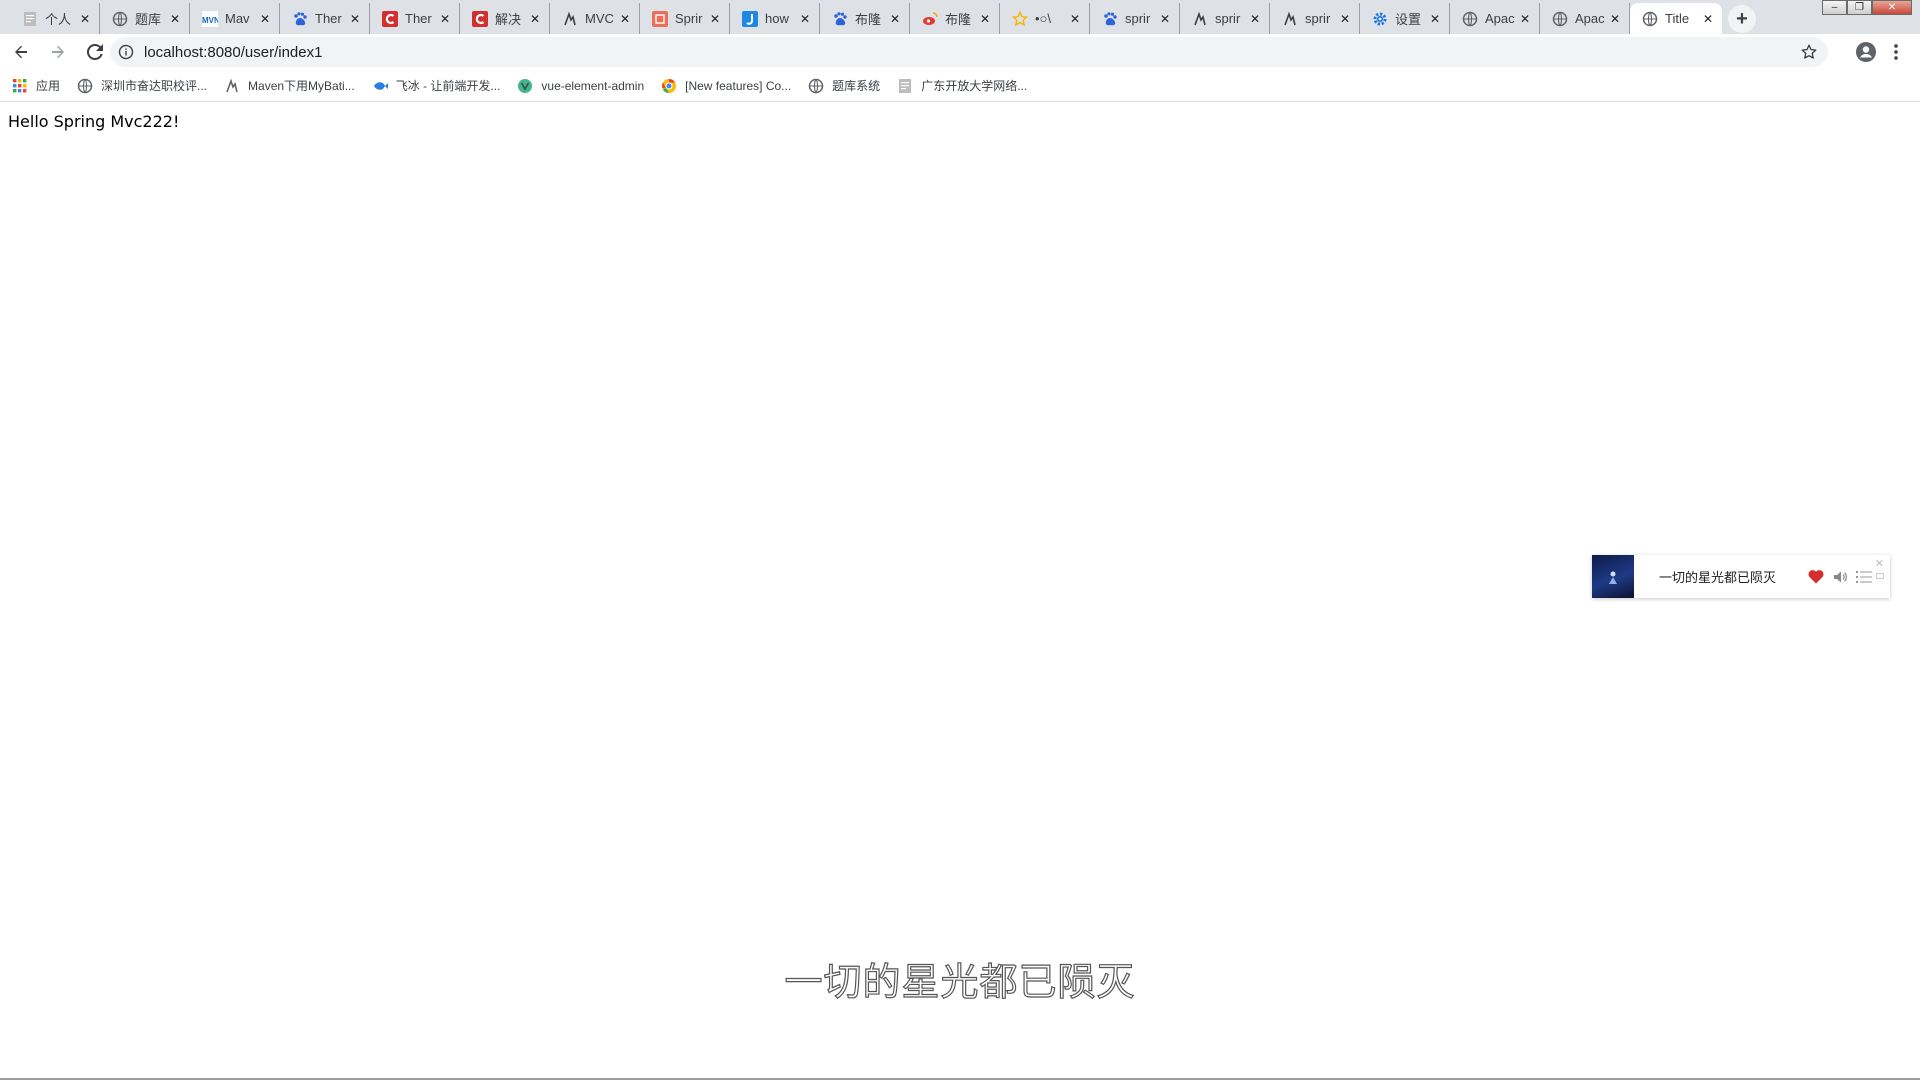 The height and width of the screenshot is (1080, 1920). What do you see at coordinates (1892, 7) in the screenshot?
I see `close-window-button: ✕` at bounding box center [1892, 7].